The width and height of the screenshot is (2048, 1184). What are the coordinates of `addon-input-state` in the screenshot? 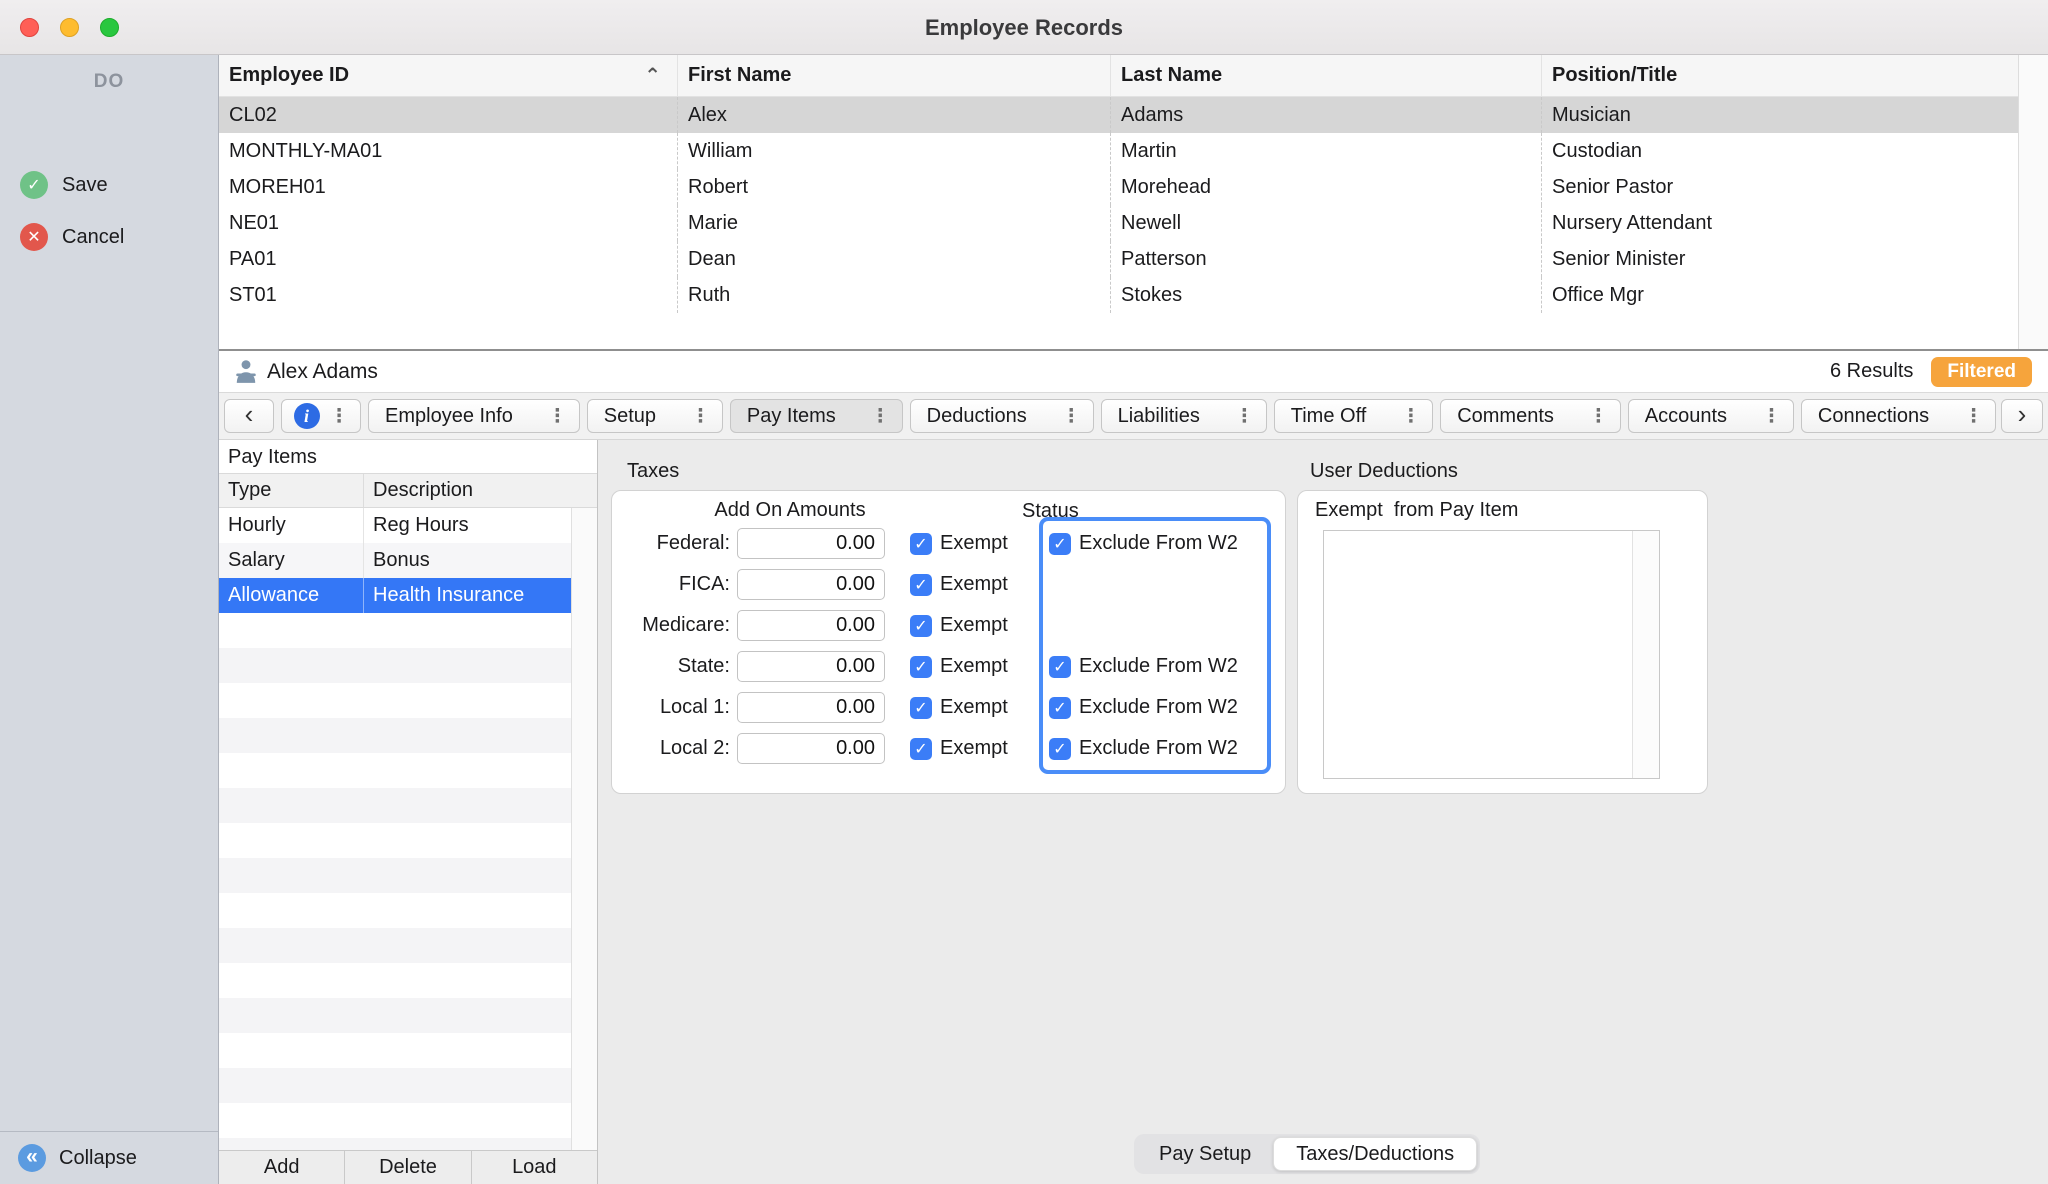 It's located at (811, 666).